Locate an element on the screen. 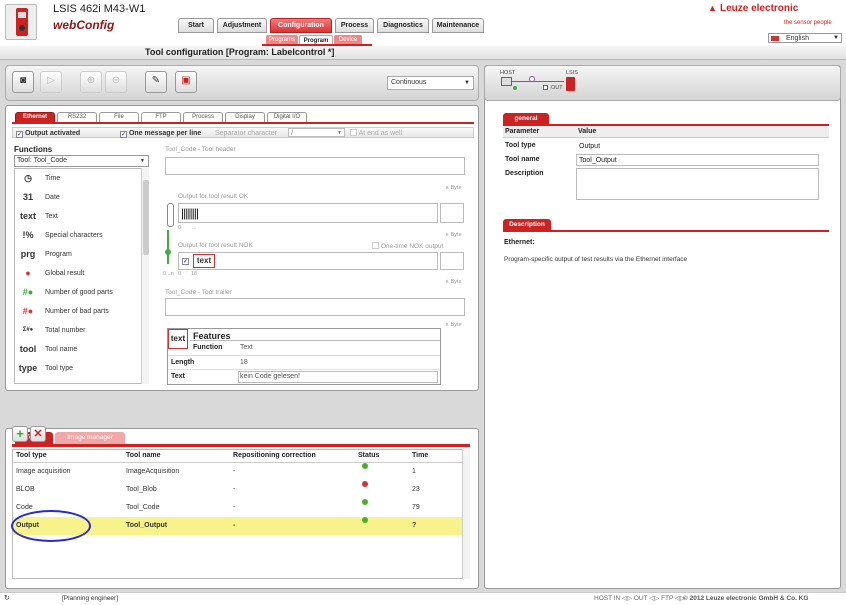 The image size is (846, 605). tab-digital-io: Digital I/O is located at coordinates (287, 117).